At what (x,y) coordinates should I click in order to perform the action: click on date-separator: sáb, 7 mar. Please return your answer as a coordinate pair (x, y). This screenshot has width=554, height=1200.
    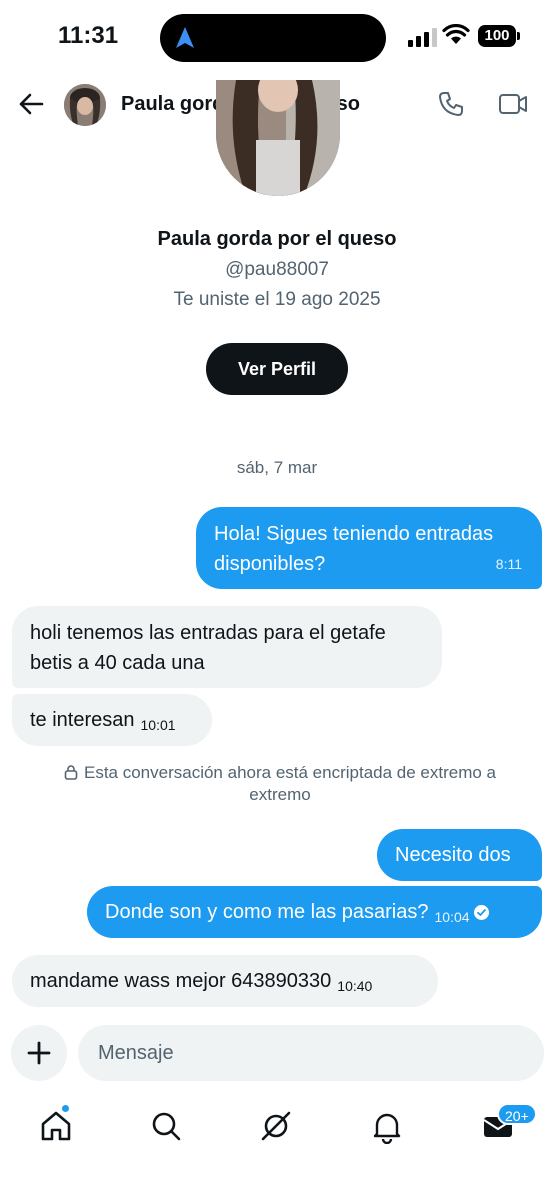
    Looking at the image, I should click on (277, 467).